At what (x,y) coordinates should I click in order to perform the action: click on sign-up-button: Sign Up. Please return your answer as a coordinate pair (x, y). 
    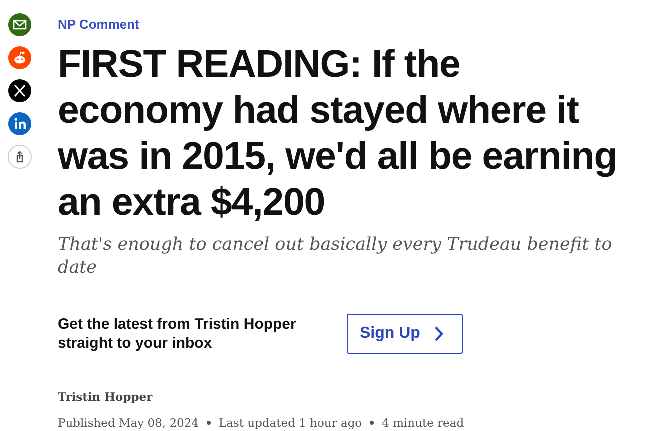
    Looking at the image, I should click on (405, 334).